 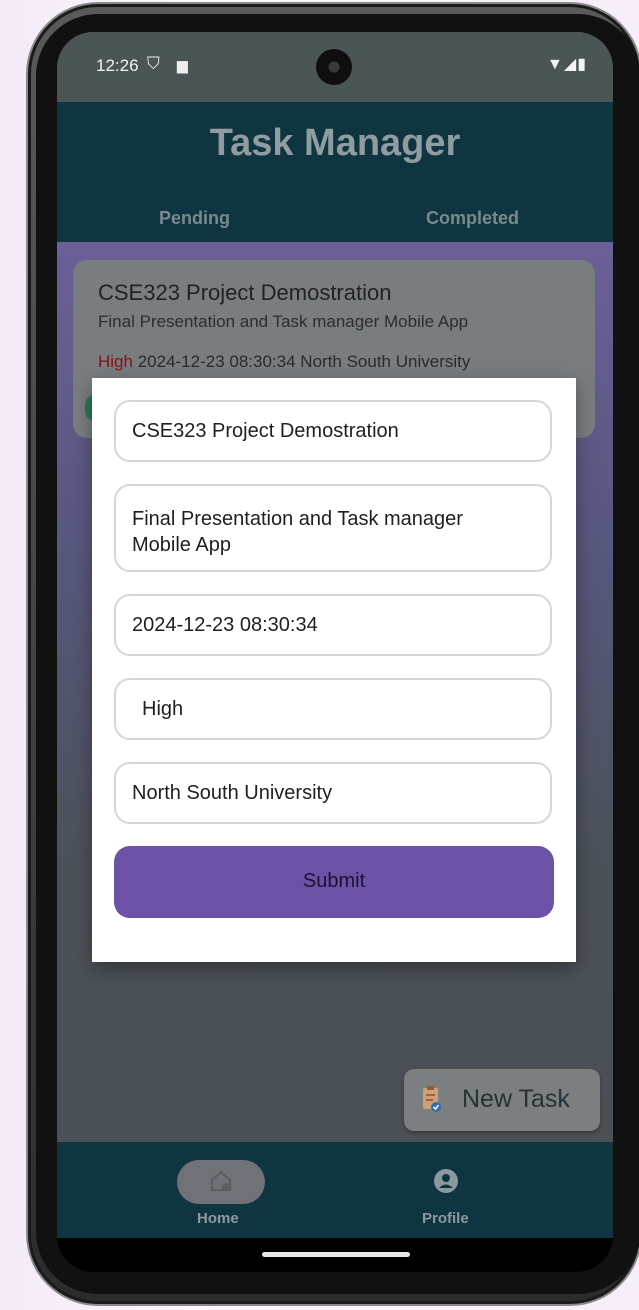 I want to click on task-datetime: 2024-12-23 08:30:34, so click(x=216, y=361).